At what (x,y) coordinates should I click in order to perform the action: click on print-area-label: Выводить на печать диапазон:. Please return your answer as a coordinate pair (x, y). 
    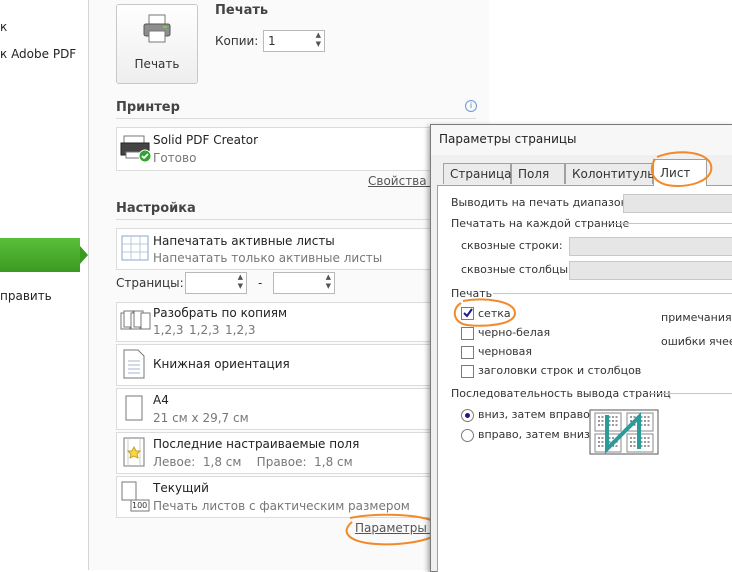
    Looking at the image, I should click on (541, 202).